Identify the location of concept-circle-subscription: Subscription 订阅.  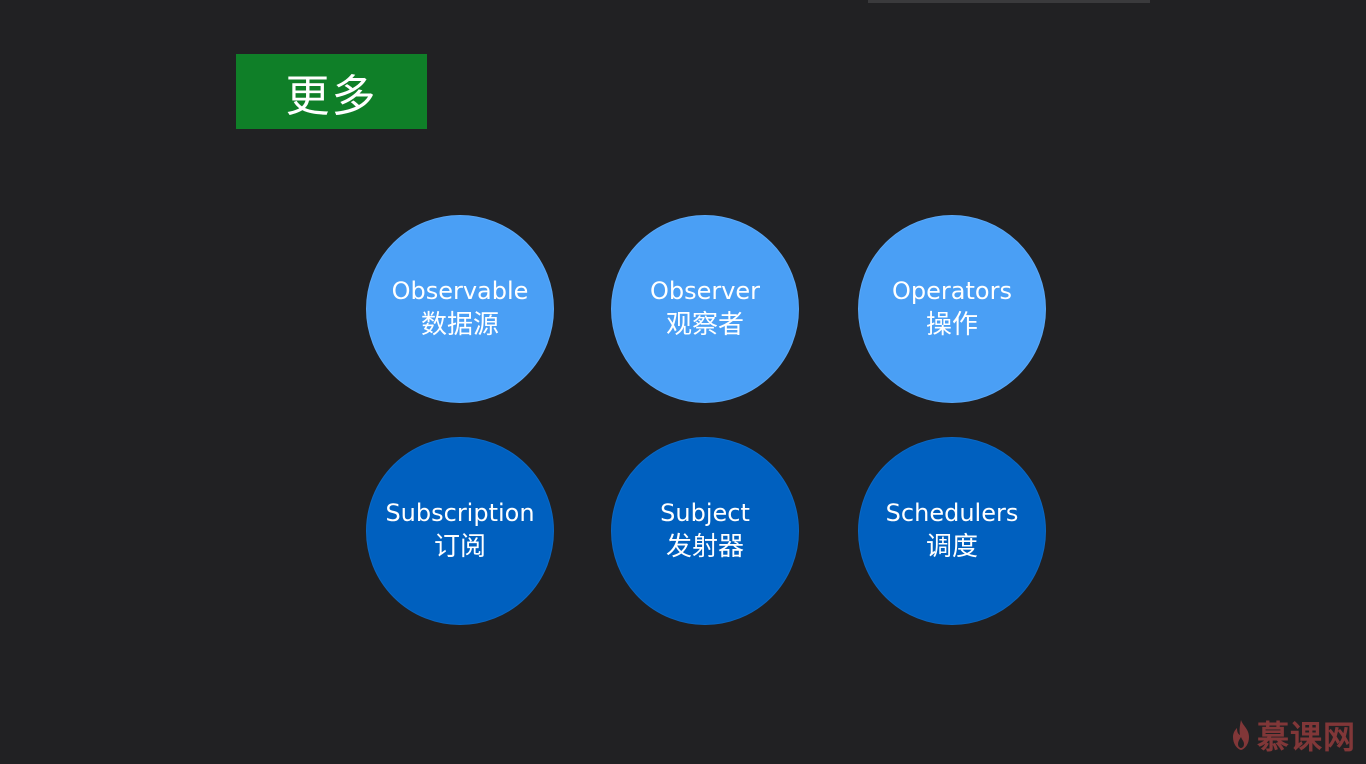
(460, 531).